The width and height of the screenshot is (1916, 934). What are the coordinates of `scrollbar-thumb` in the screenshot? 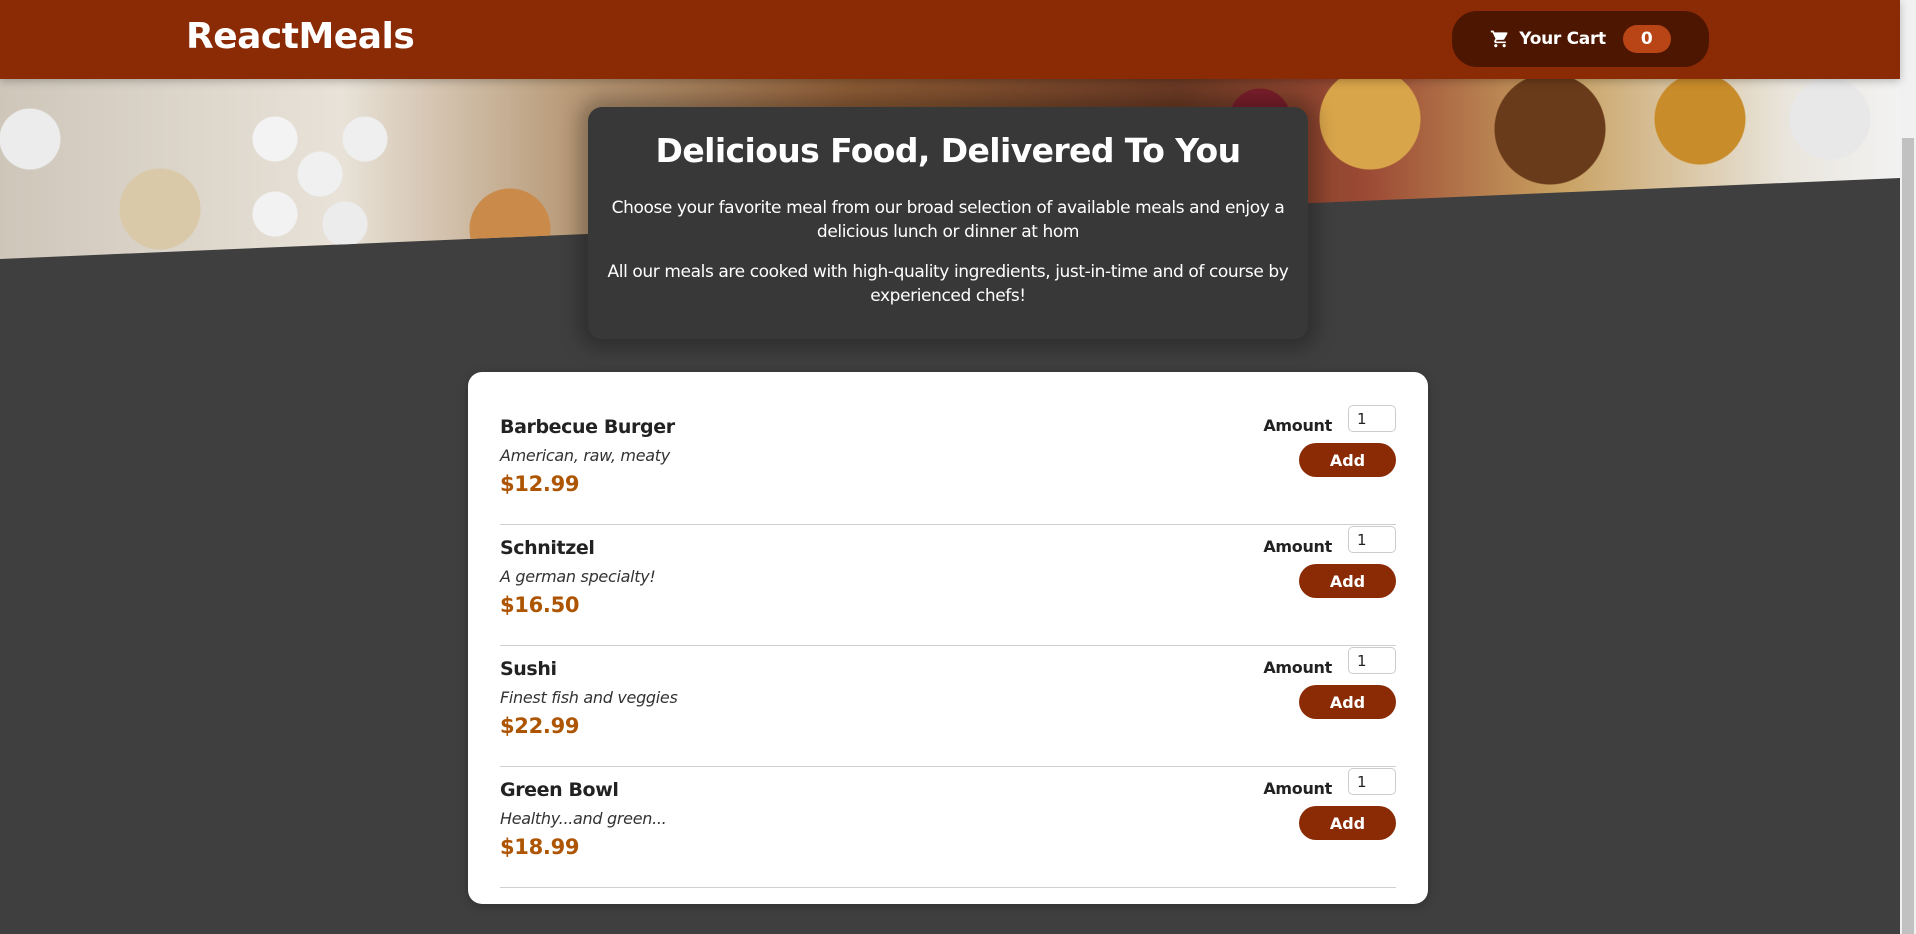 It's located at (1908, 536).